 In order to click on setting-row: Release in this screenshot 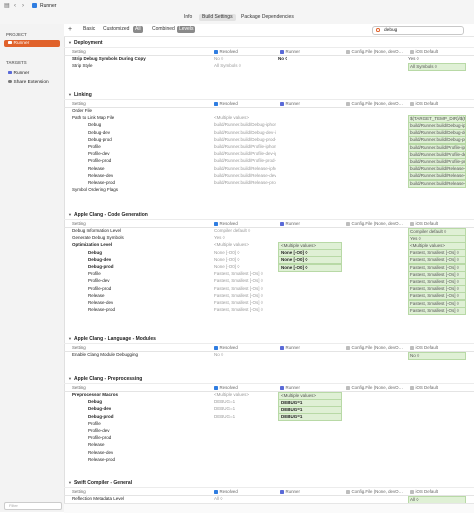, I will do `click(269, 444)`.